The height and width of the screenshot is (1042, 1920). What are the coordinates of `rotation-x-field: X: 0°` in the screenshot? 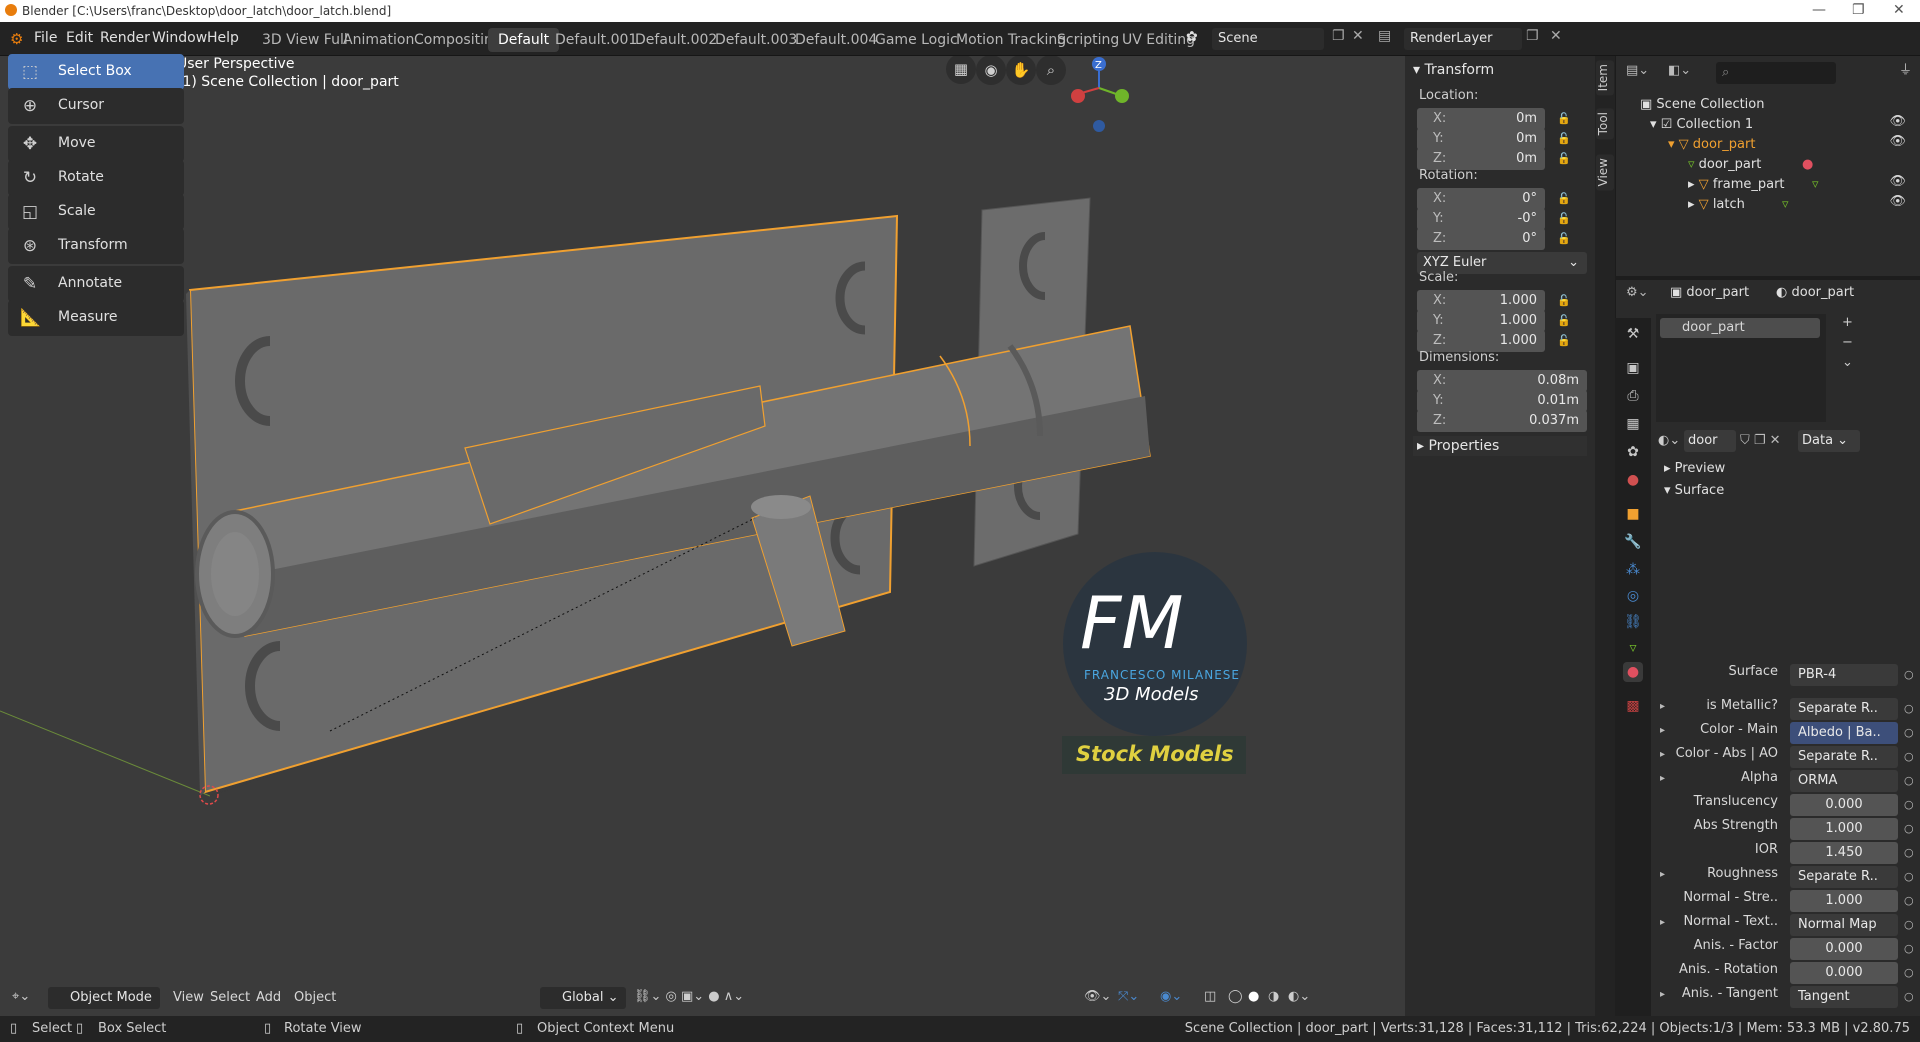 It's located at (1481, 199).